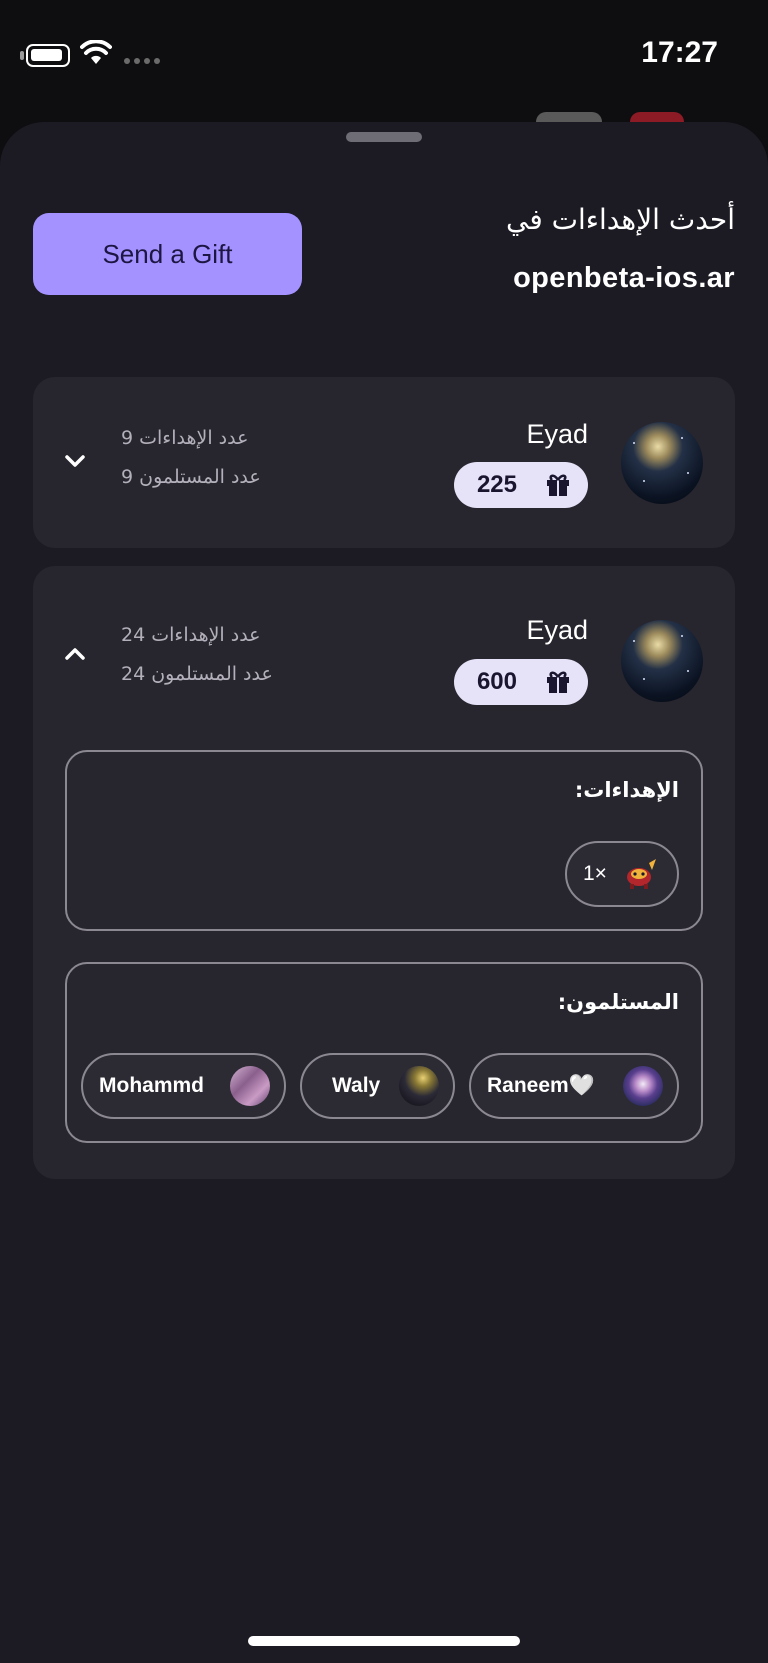 This screenshot has width=768, height=1663. What do you see at coordinates (167, 254) in the screenshot?
I see `send-gift-button: Send a Gift` at bounding box center [167, 254].